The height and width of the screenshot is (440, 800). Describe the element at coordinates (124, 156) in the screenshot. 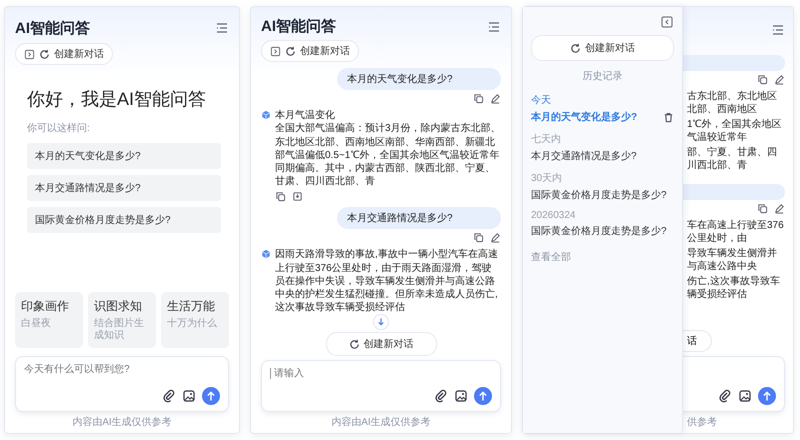

I see `suggestion-button: 本月的天气变化是多少?` at that location.